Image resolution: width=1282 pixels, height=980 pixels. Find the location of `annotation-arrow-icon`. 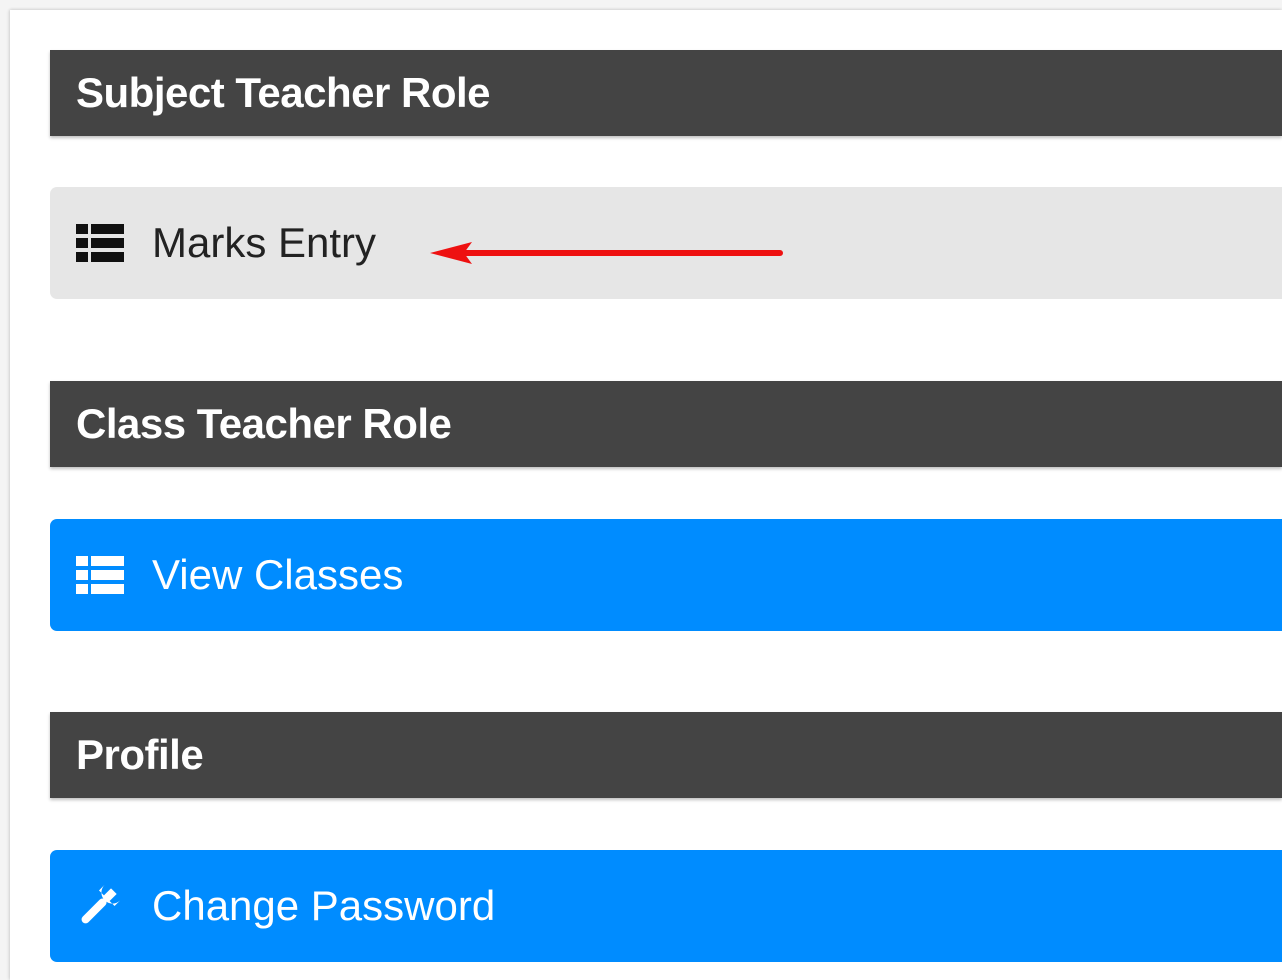

annotation-arrow-icon is located at coordinates (606, 253).